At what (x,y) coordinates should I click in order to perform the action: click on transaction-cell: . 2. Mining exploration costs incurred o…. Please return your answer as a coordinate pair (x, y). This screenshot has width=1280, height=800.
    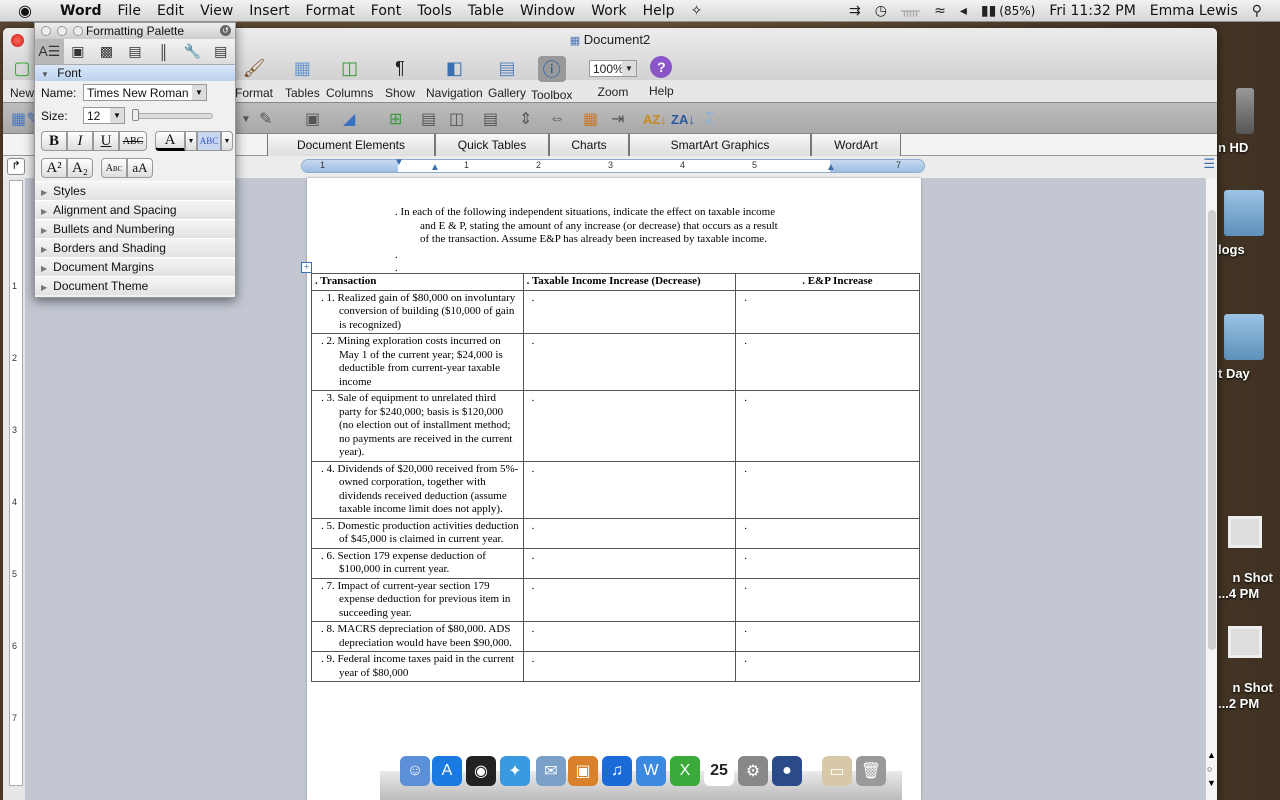
    Looking at the image, I should click on (417, 362).